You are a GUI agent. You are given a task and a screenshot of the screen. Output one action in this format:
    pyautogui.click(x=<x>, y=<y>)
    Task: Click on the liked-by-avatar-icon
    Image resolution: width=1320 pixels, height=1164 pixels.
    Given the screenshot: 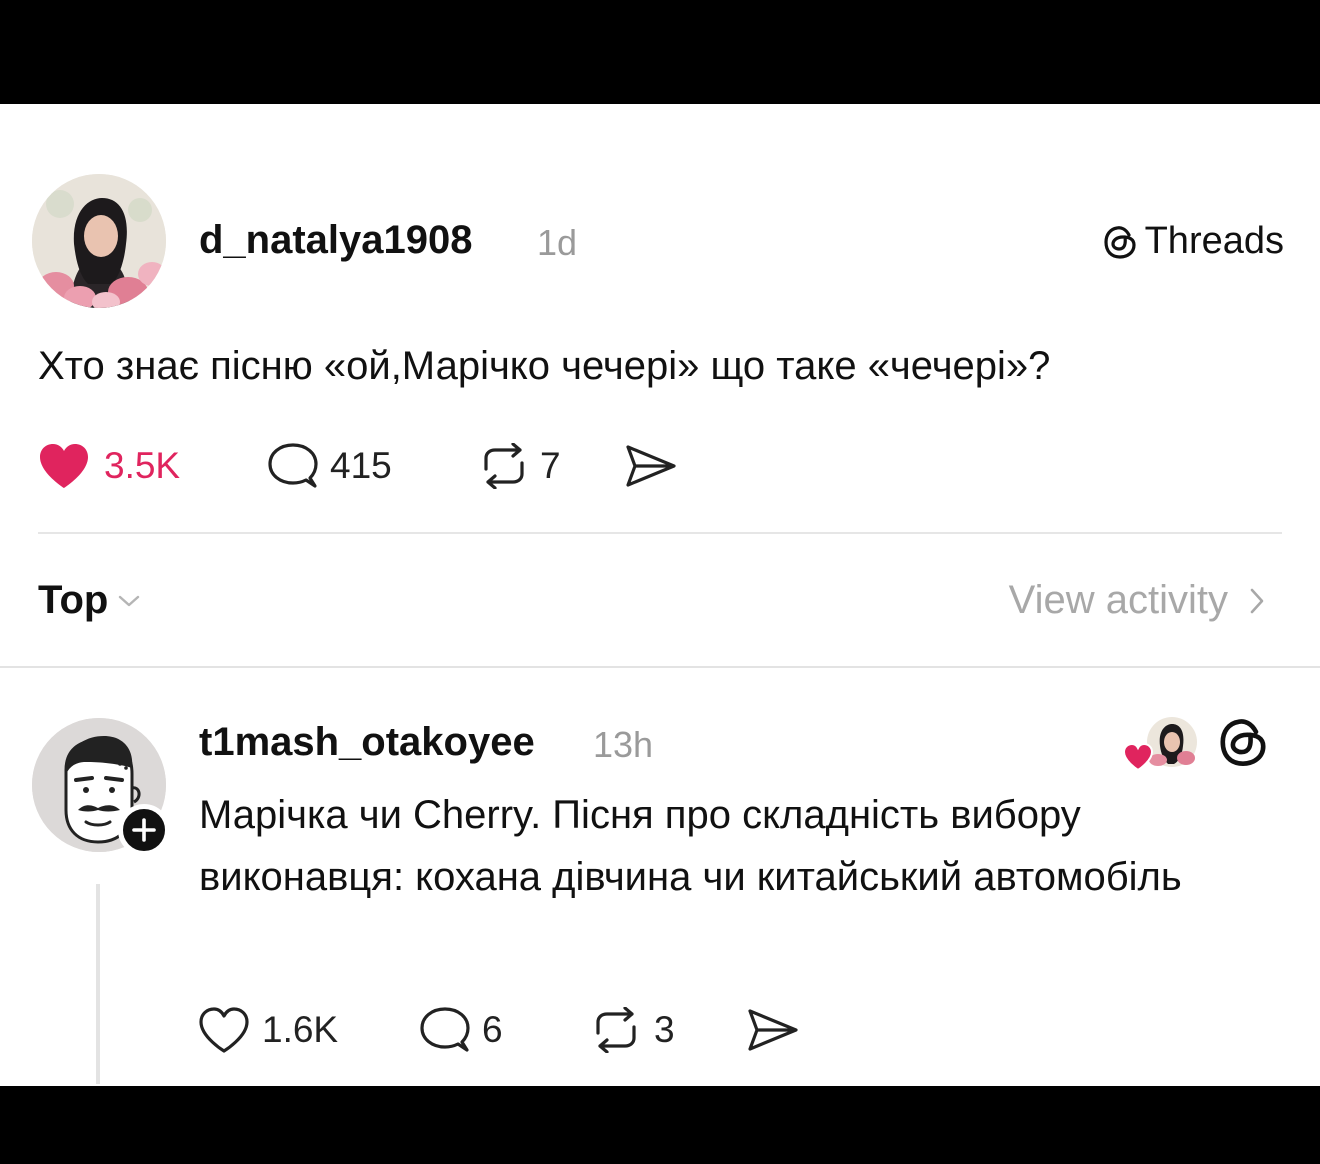 What is the action you would take?
    pyautogui.click(x=1159, y=744)
    